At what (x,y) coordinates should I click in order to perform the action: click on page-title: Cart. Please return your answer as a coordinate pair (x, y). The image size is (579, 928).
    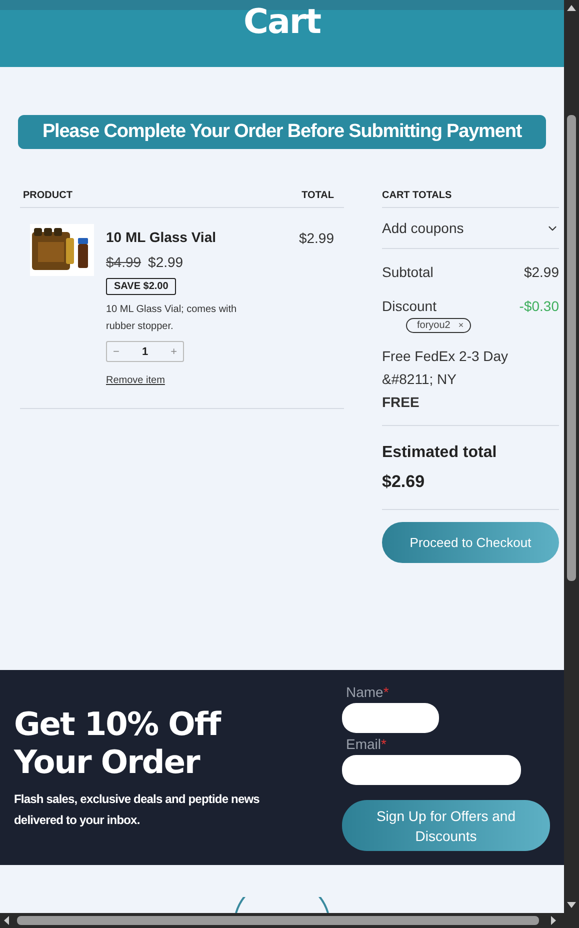
    Looking at the image, I should click on (282, 22).